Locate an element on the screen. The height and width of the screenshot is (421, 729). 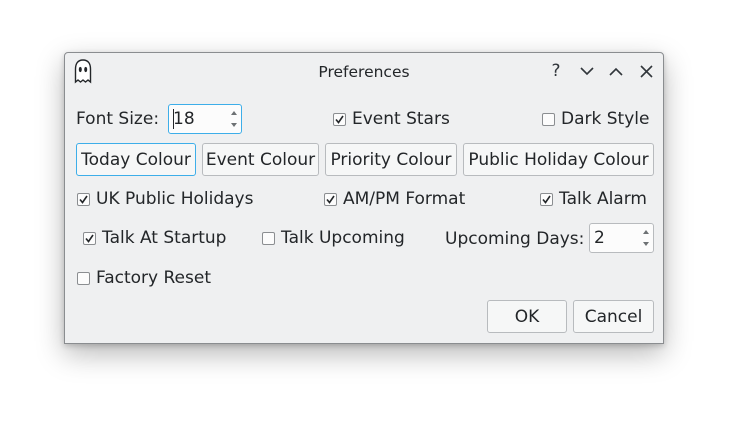
am-pm-format-checkbox: AM/PM Format is located at coordinates (394, 199).